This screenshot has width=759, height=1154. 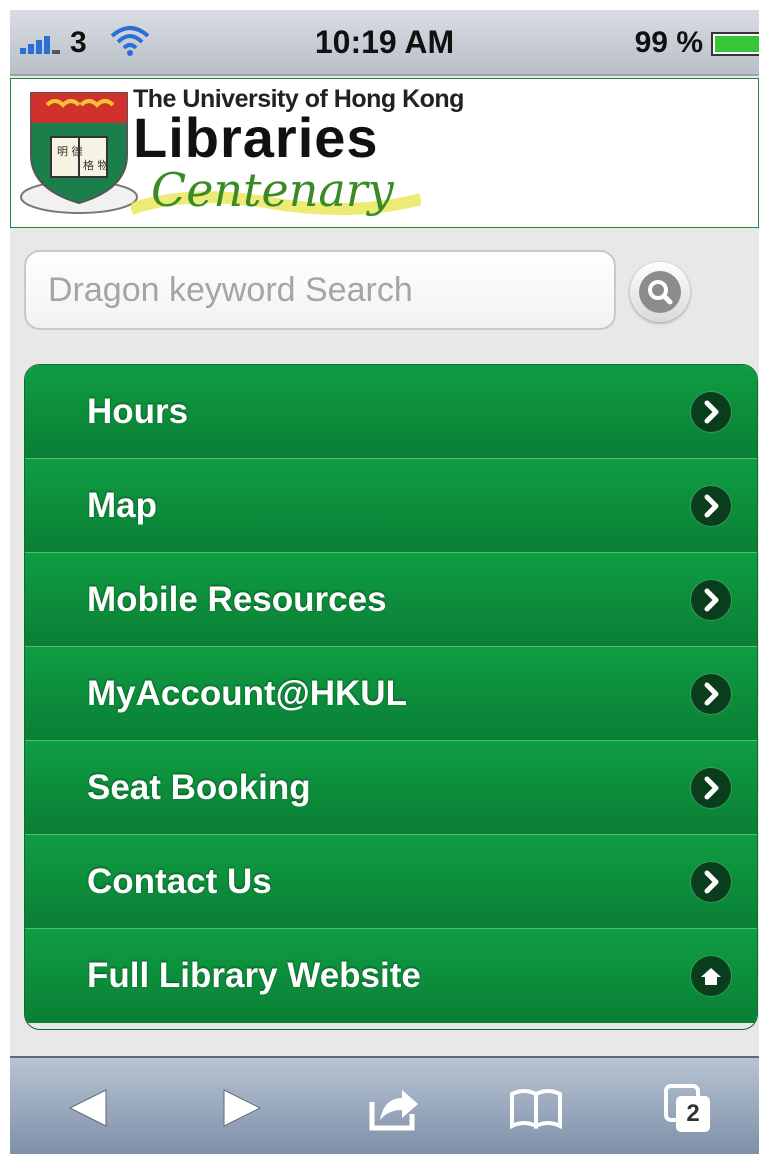 I want to click on menu-item-label: Contact Us, so click(x=179, y=881).